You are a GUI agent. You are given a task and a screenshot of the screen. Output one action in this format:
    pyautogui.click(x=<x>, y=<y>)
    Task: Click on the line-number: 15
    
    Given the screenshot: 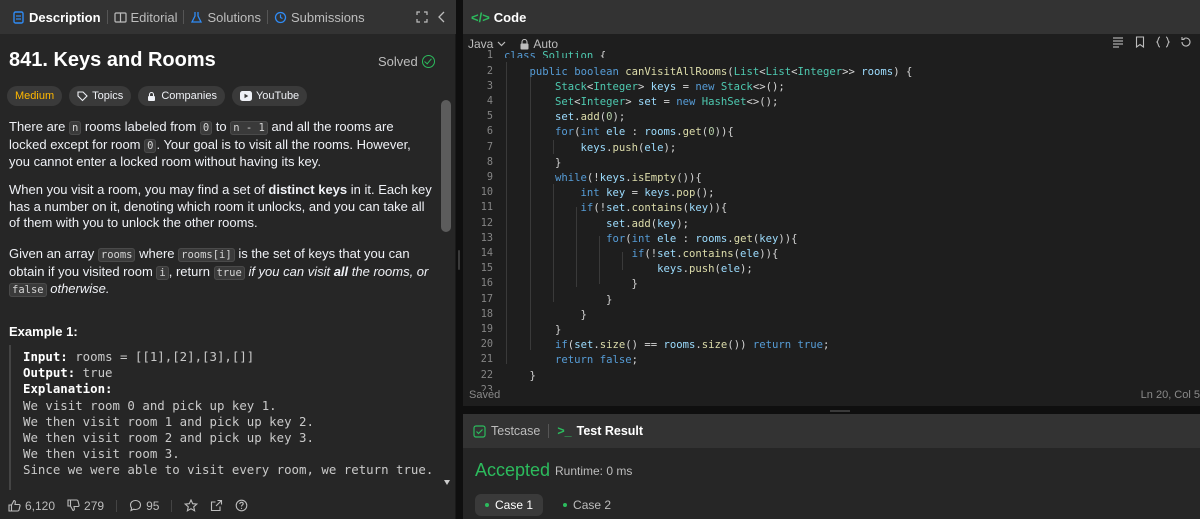 What is the action you would take?
    pyautogui.click(x=486, y=268)
    